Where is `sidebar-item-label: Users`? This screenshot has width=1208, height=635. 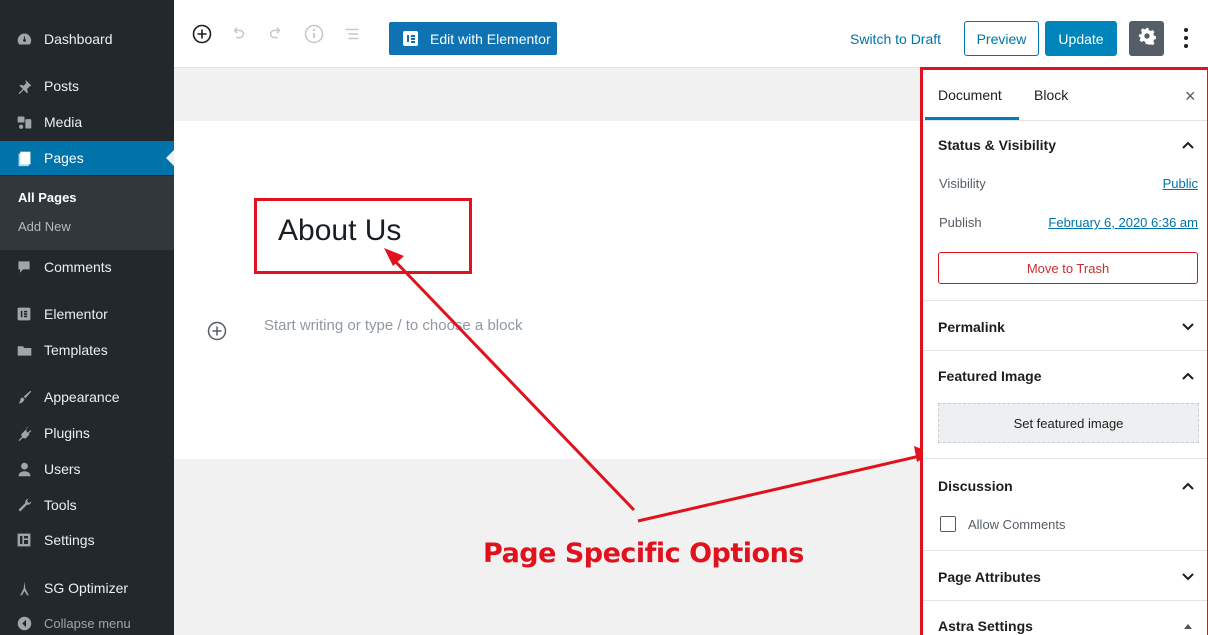 sidebar-item-label: Users is located at coordinates (62, 469).